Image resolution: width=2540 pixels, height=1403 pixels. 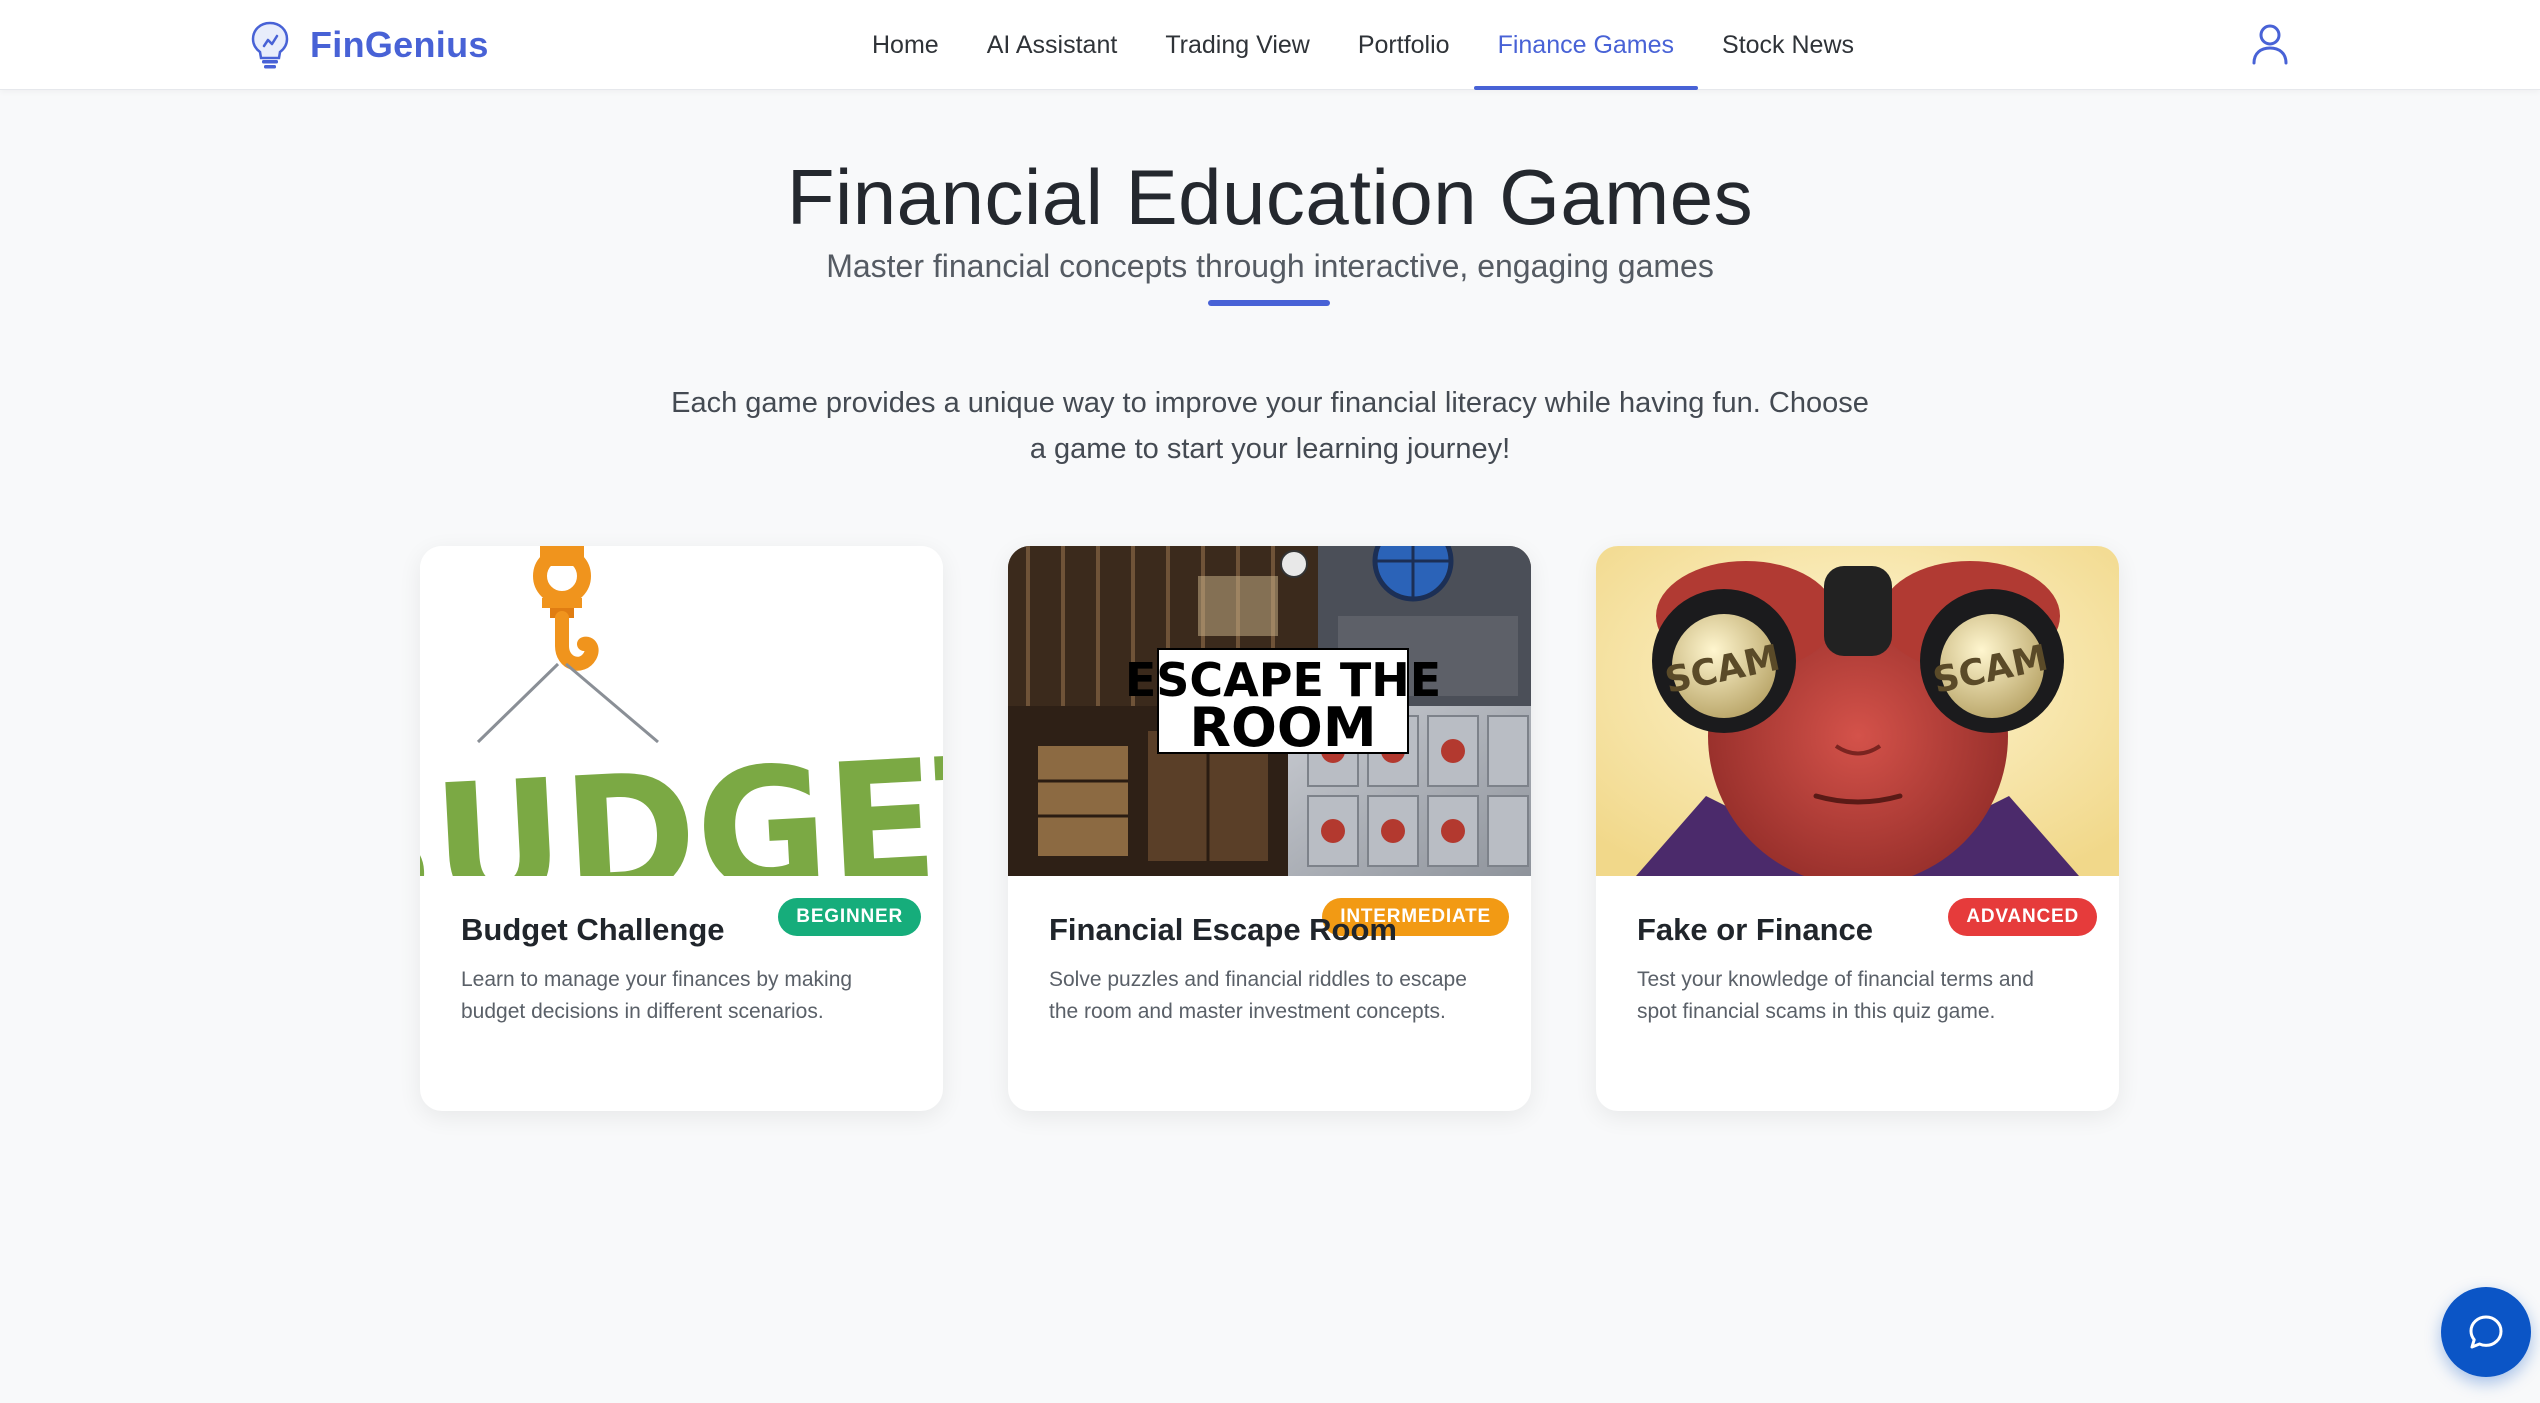 What do you see at coordinates (1788, 45) in the screenshot?
I see `nav-link-stock-news: Stock News` at bounding box center [1788, 45].